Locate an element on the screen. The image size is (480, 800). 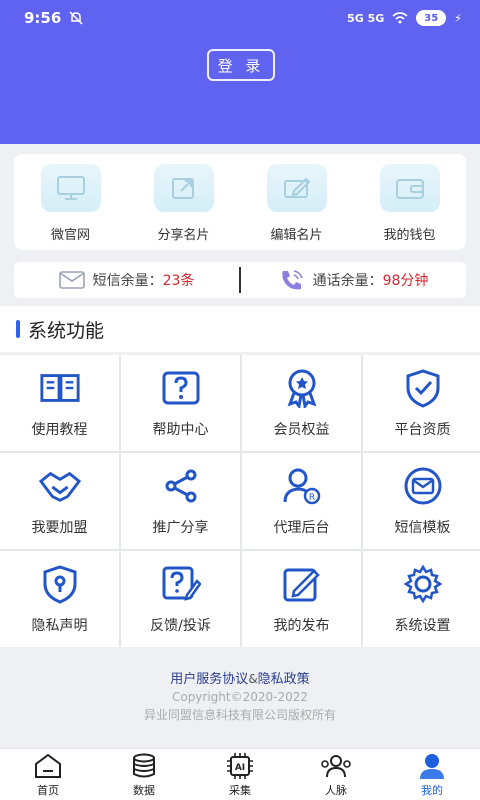
contacts-icon is located at coordinates (336, 766).